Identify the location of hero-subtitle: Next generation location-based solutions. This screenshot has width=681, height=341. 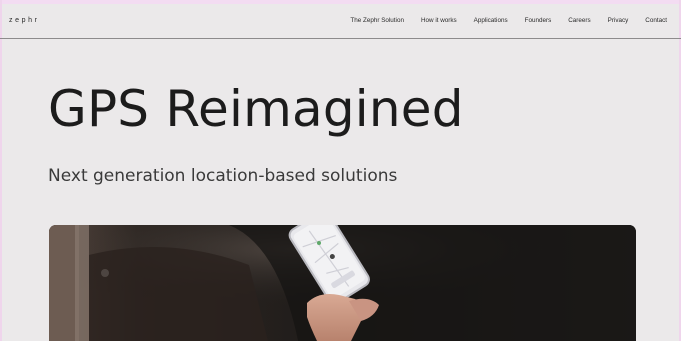
(223, 176).